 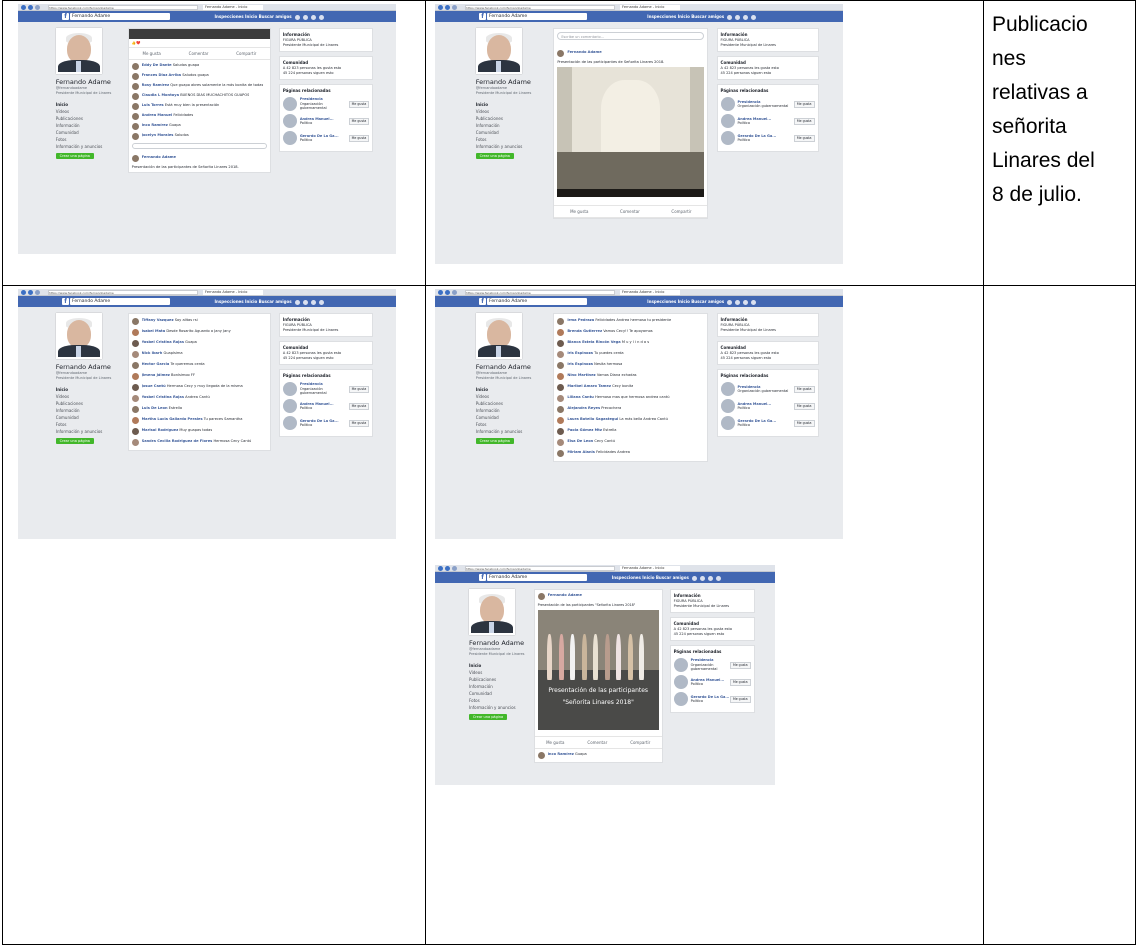 What do you see at coordinates (160, 430) in the screenshot?
I see `commenter-name: Marisol Rodríguez` at bounding box center [160, 430].